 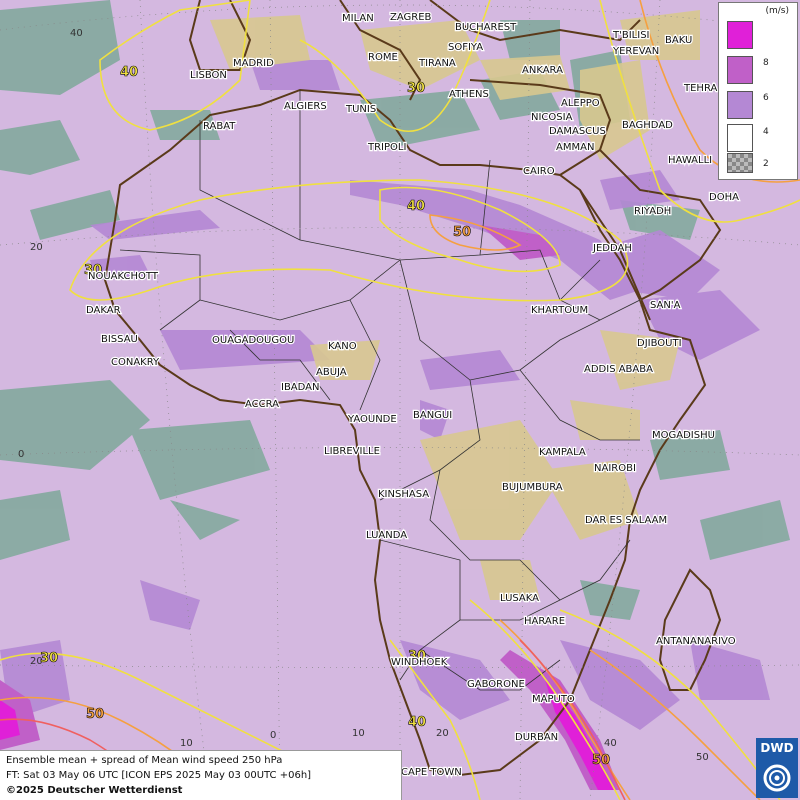 What do you see at coordinates (300, 387) in the screenshot?
I see `city-label: IBADAN` at bounding box center [300, 387].